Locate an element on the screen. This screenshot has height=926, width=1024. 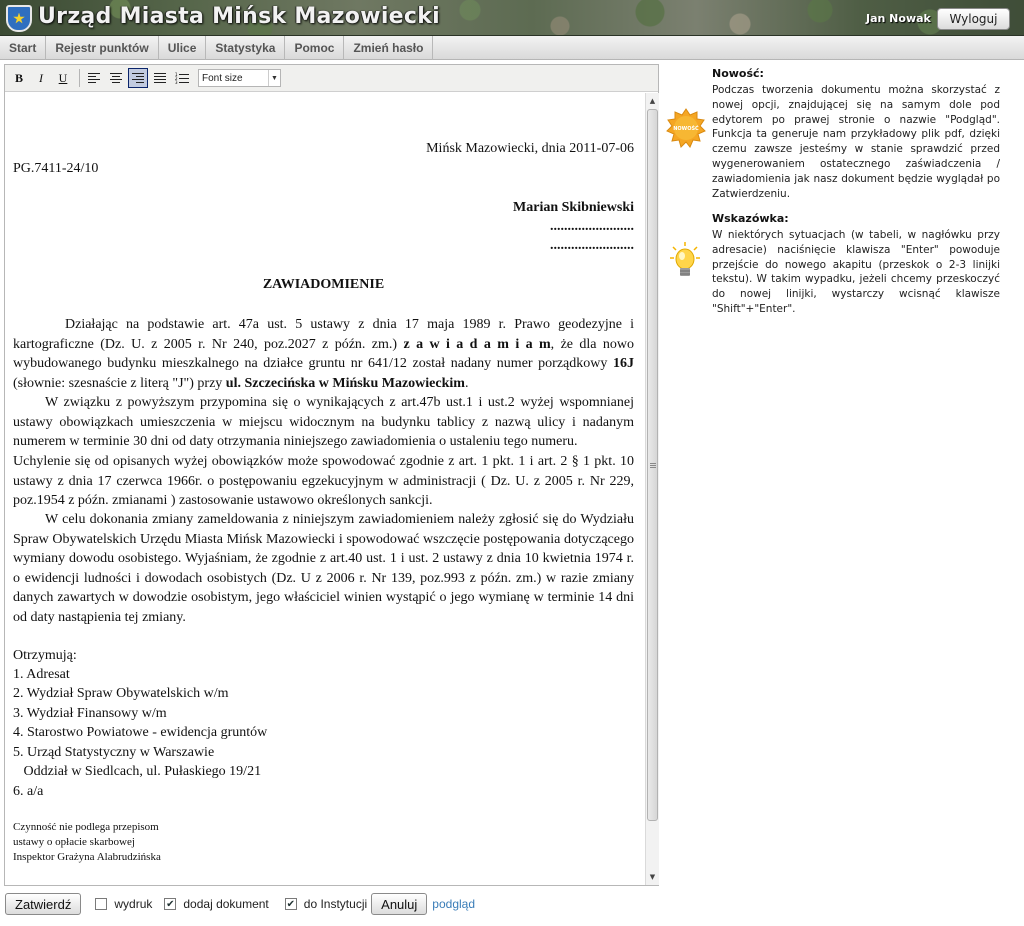
p1-text-e: (słownie: szesnaście z literą "J") przy is located at coordinates (119, 383).